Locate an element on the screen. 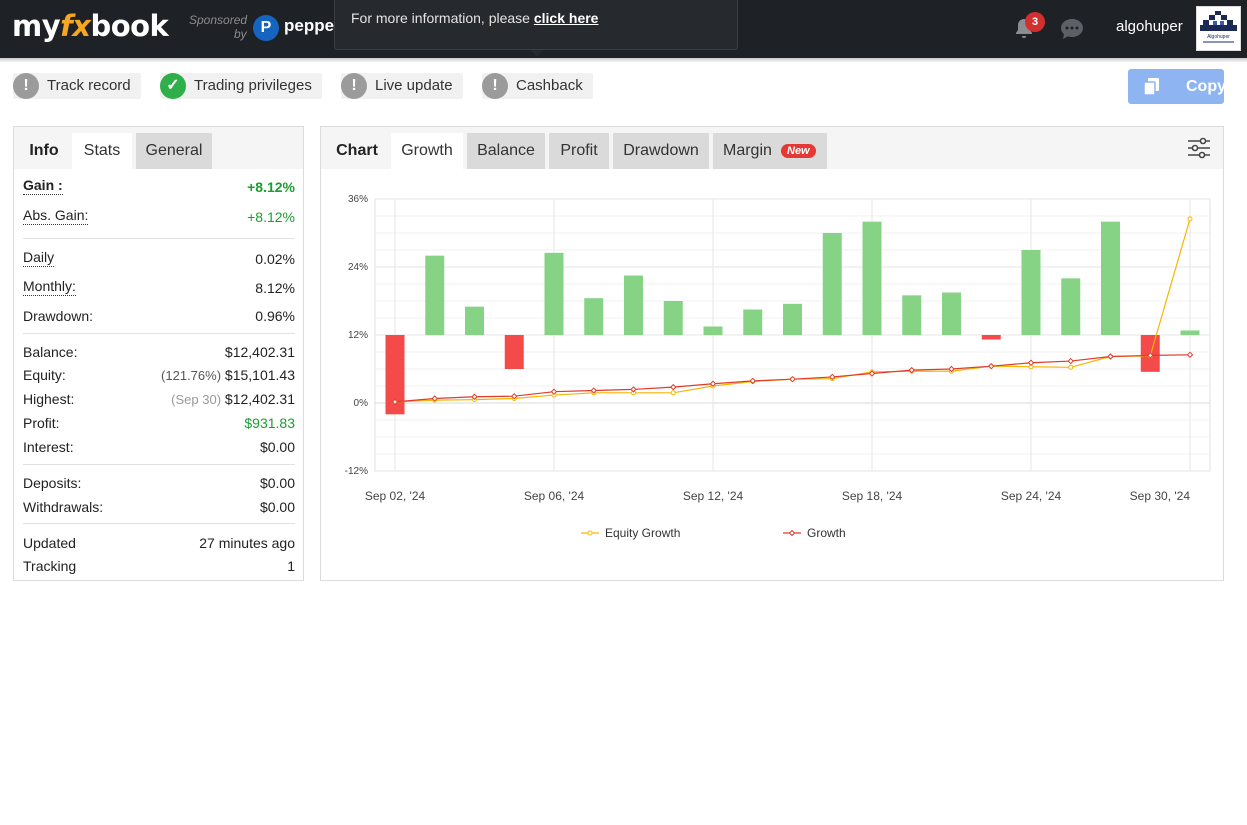 The height and width of the screenshot is (825, 1247). stat-label: Abs. Gain: is located at coordinates (56, 216).